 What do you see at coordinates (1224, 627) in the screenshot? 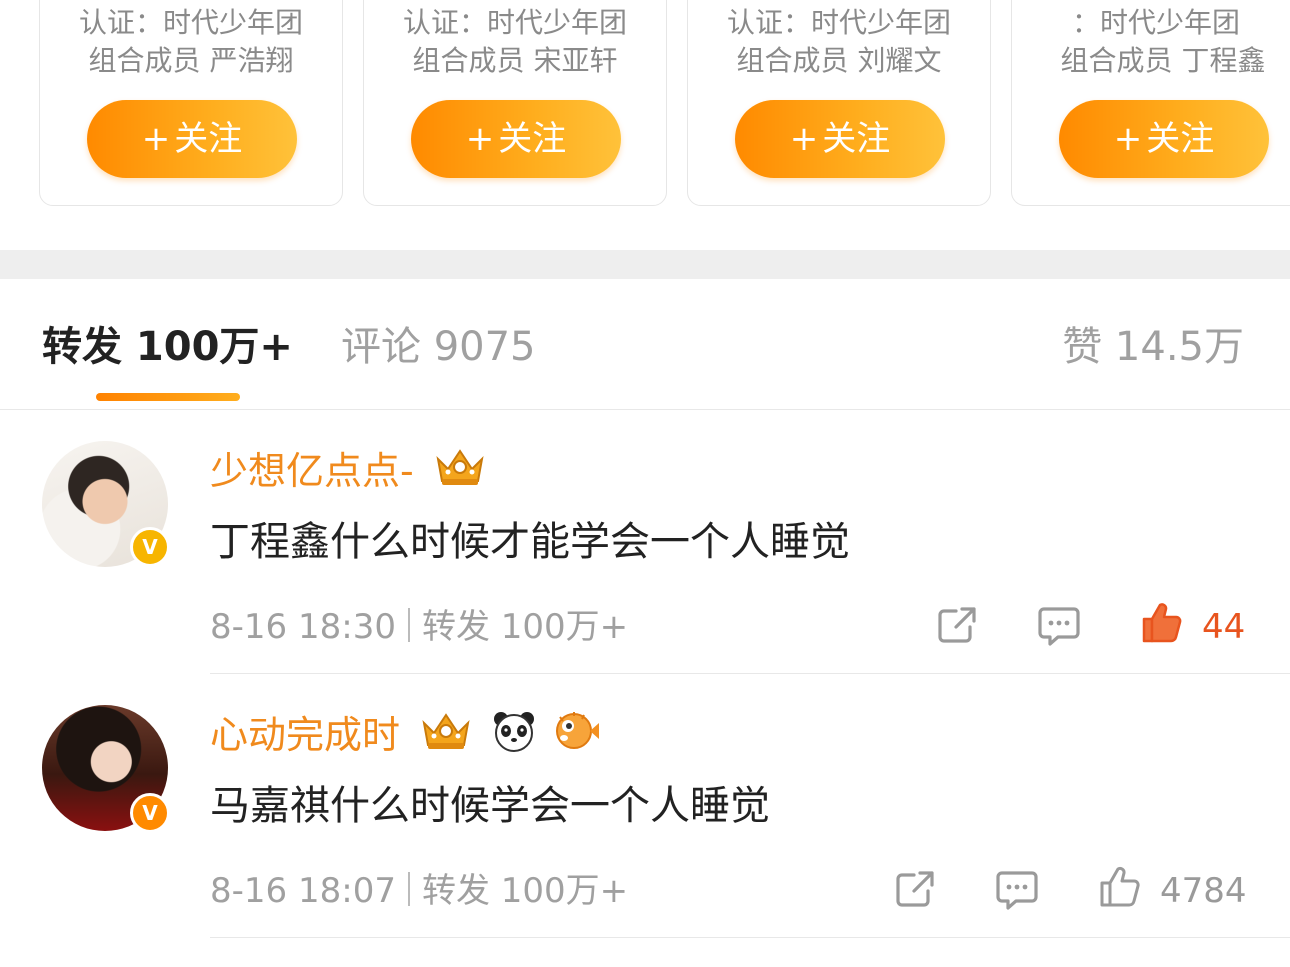
I see `like-count: 44` at bounding box center [1224, 627].